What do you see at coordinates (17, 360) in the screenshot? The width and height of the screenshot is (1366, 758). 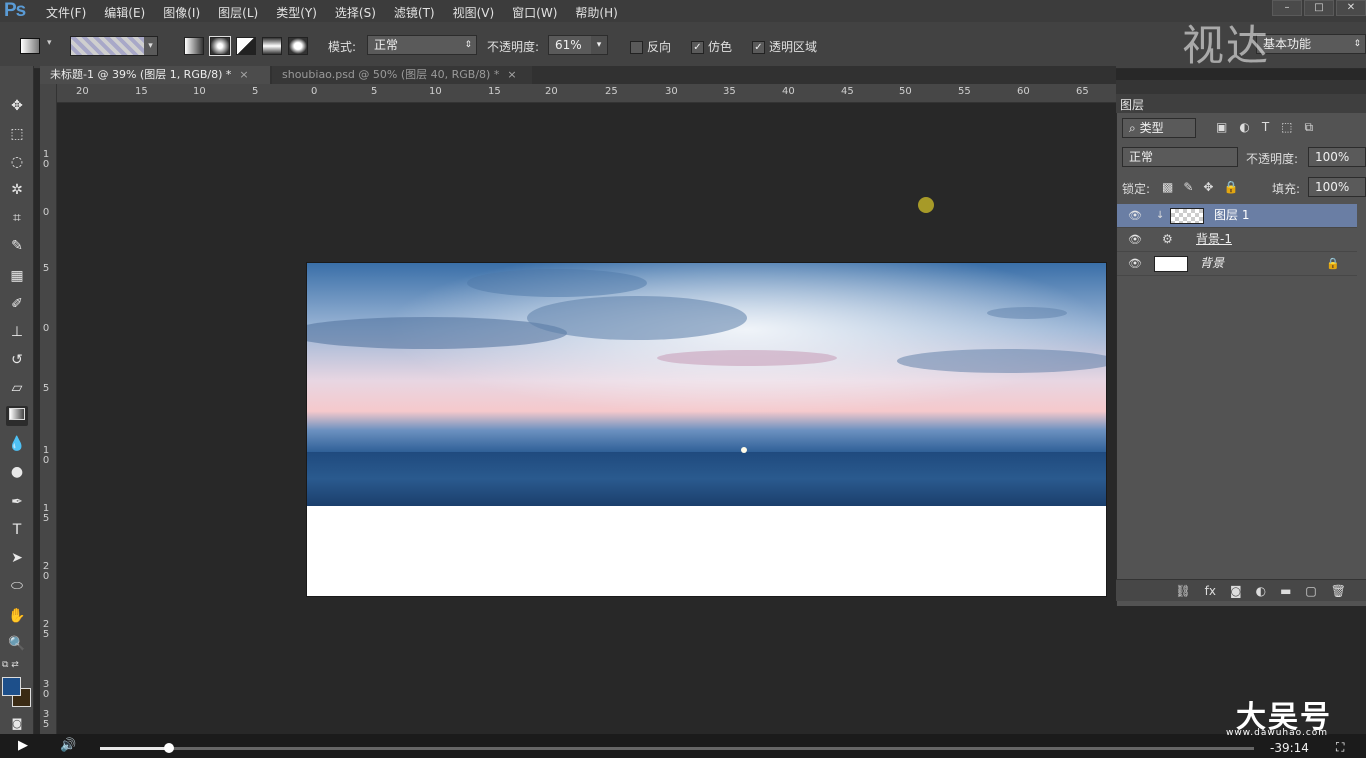 I see `history-brush-tool-icon: ↺` at bounding box center [17, 360].